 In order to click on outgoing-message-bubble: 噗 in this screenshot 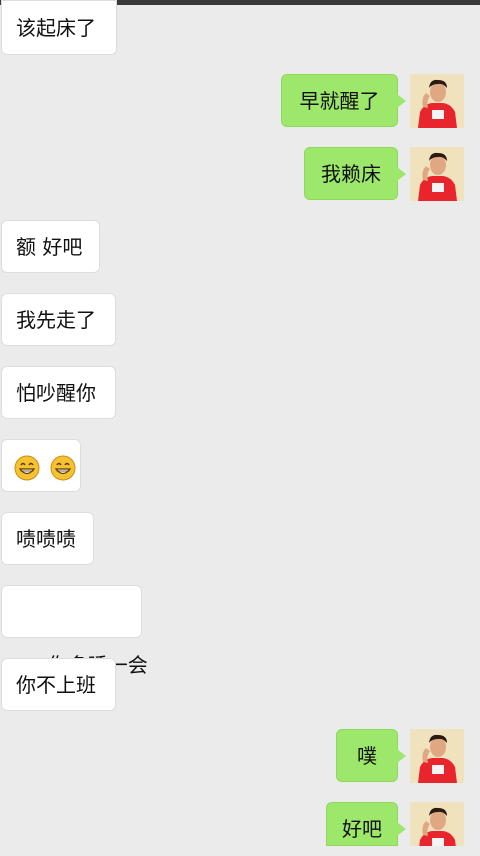, I will do `click(371, 755)`.